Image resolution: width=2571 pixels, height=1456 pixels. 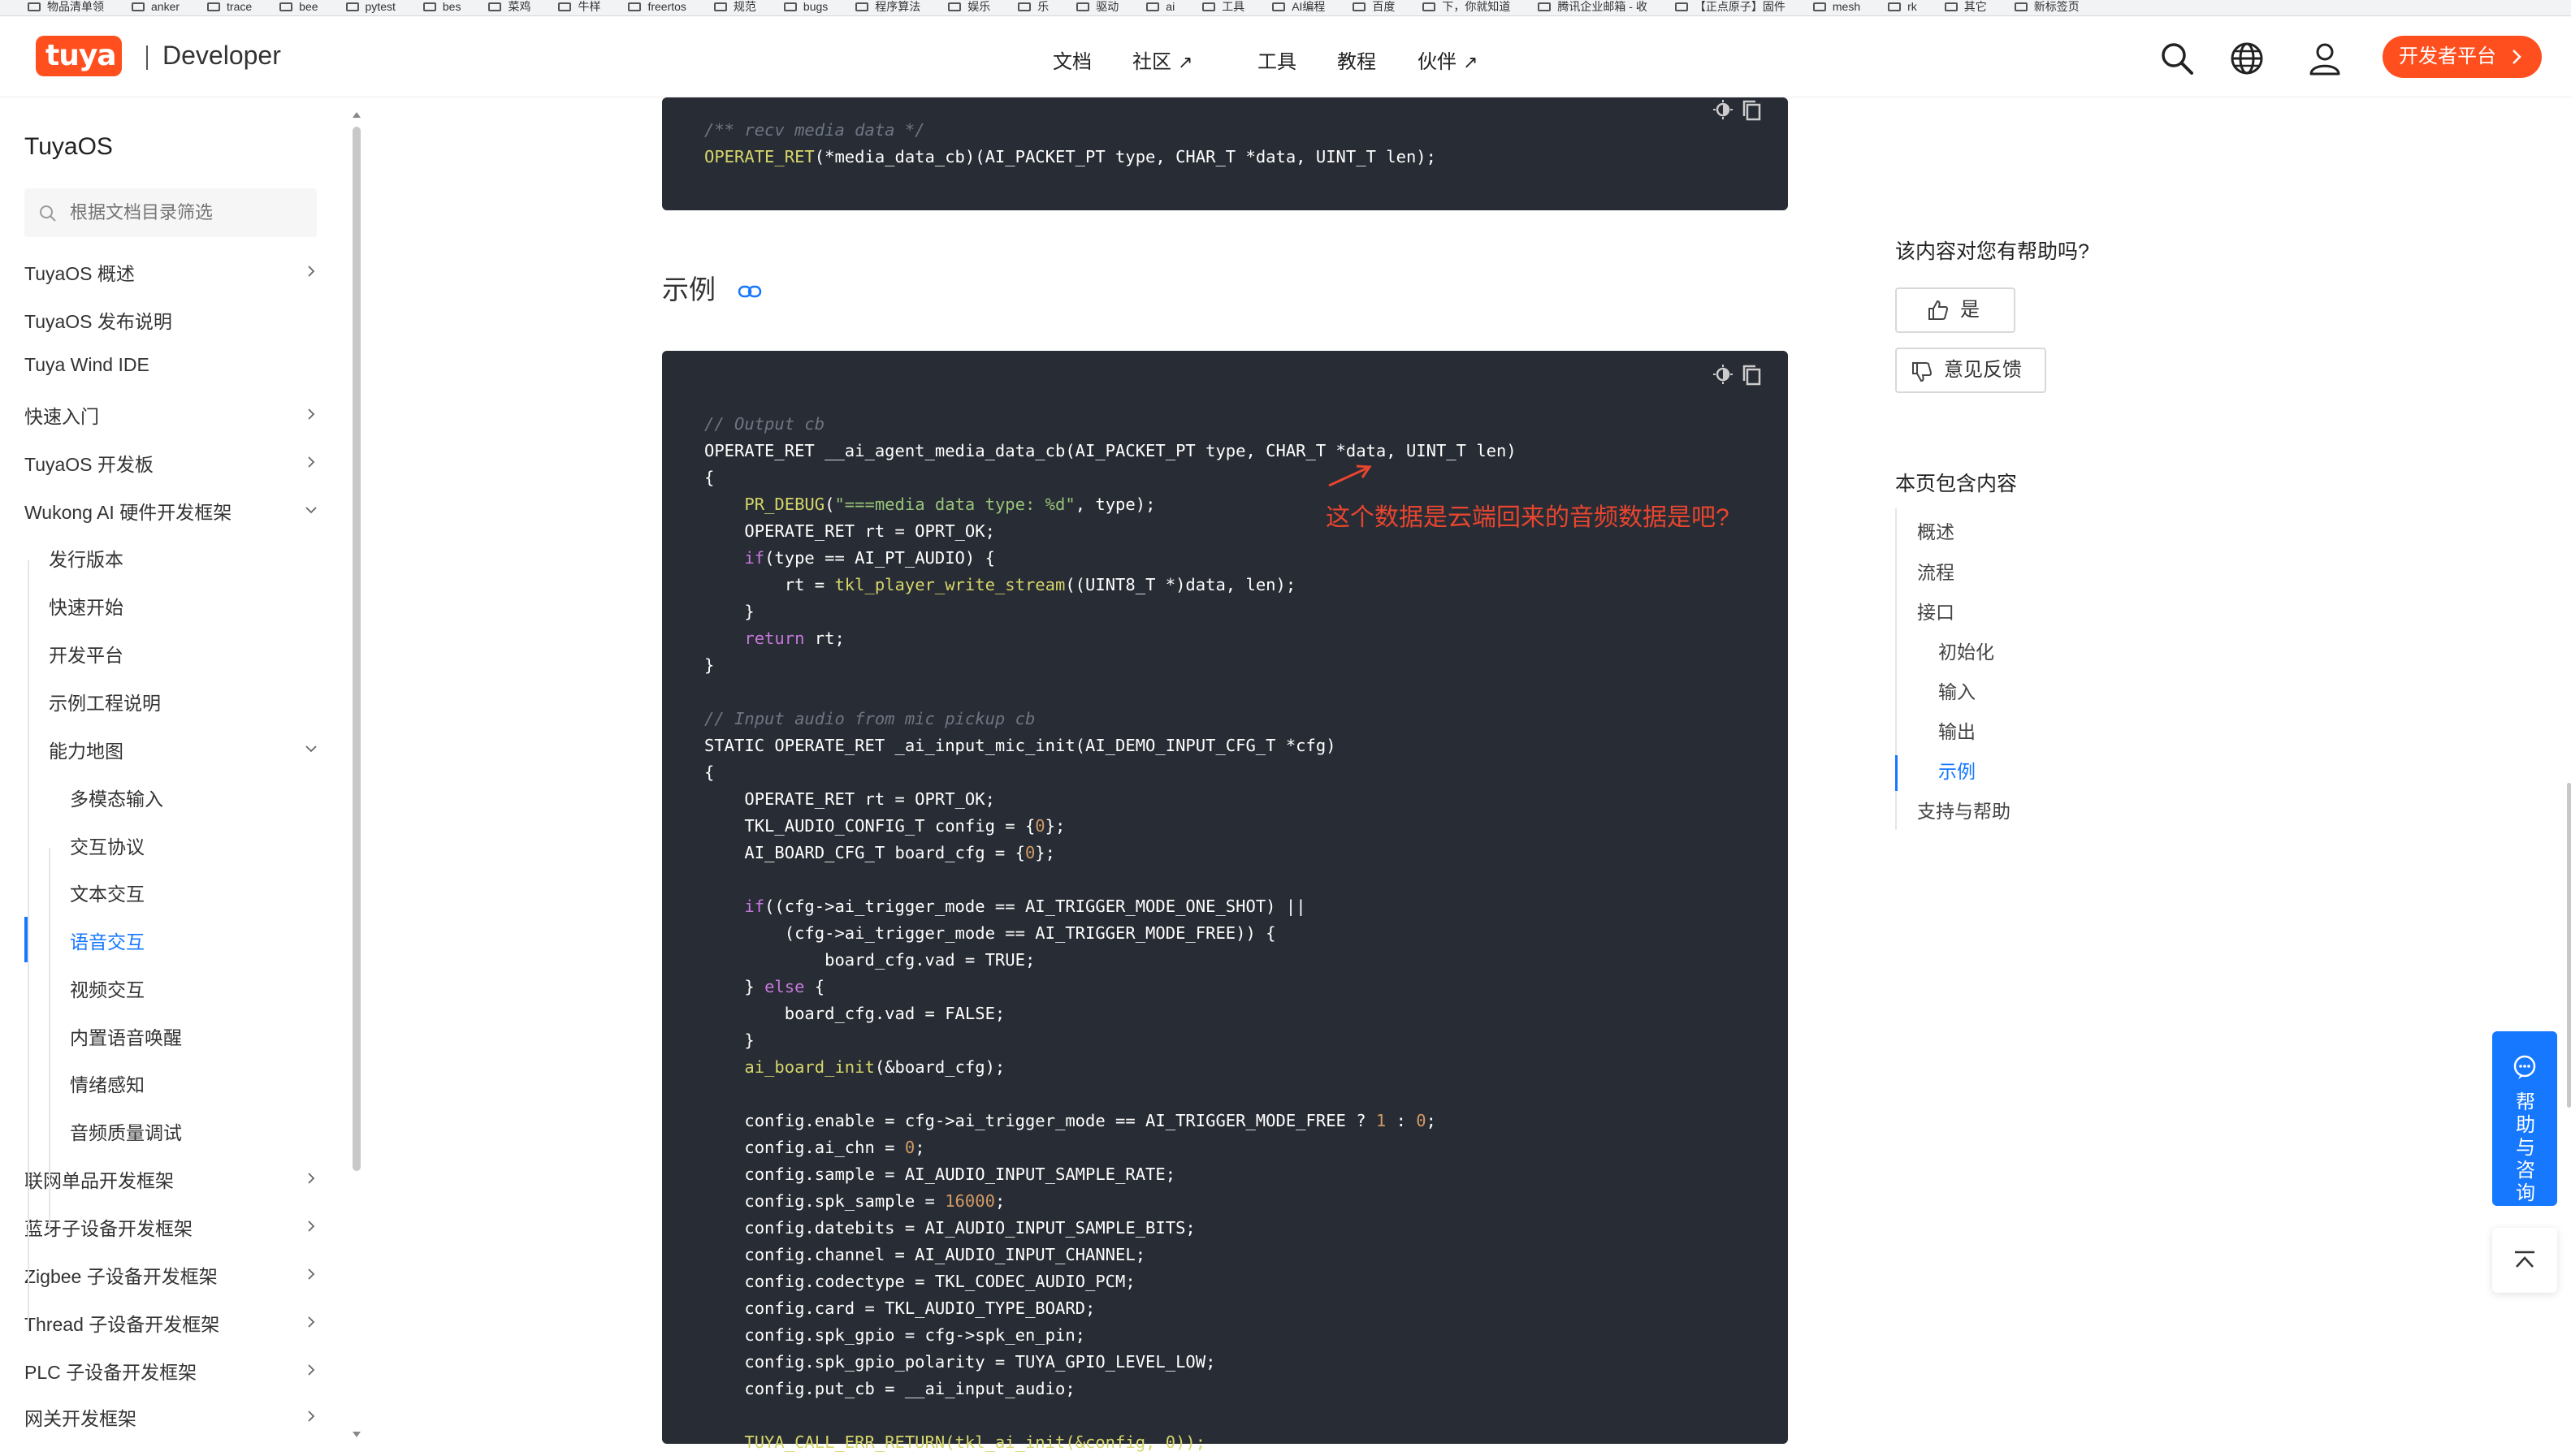 I want to click on sidebar-filter, so click(x=170, y=212).